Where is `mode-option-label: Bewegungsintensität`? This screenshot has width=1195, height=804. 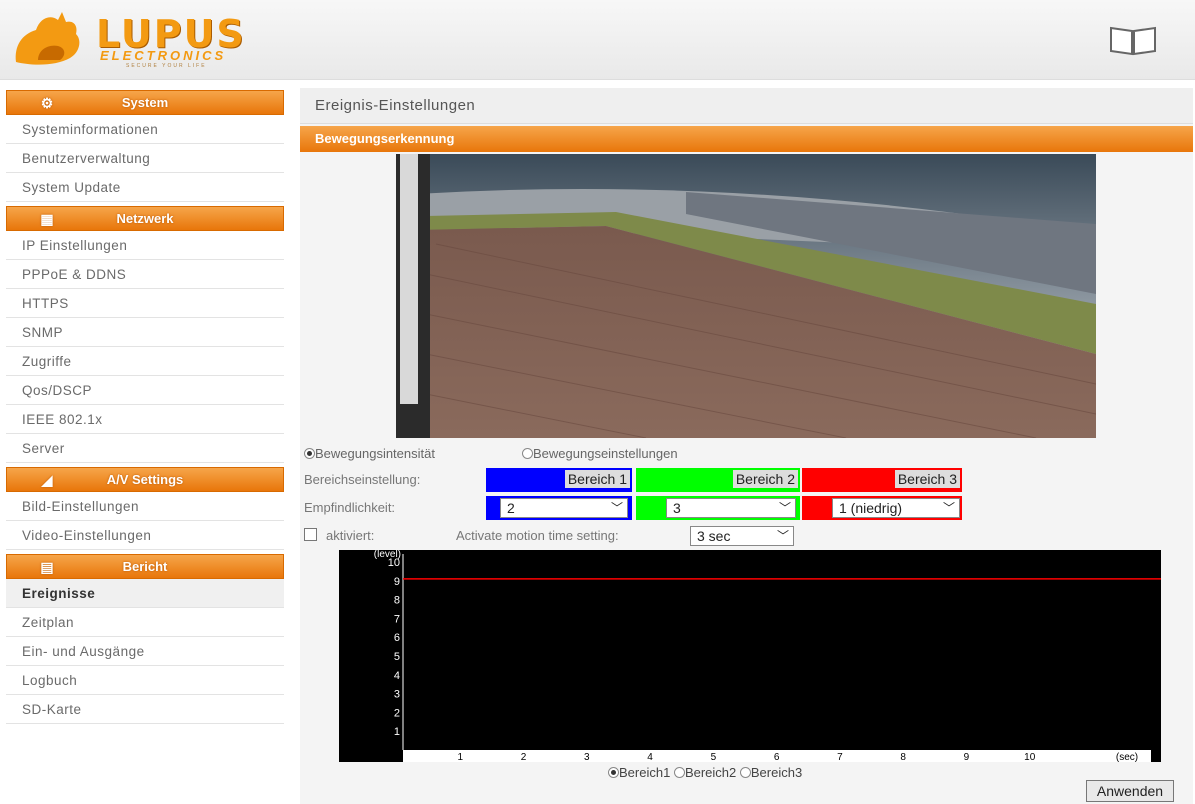 mode-option-label: Bewegungsintensität is located at coordinates (375, 453).